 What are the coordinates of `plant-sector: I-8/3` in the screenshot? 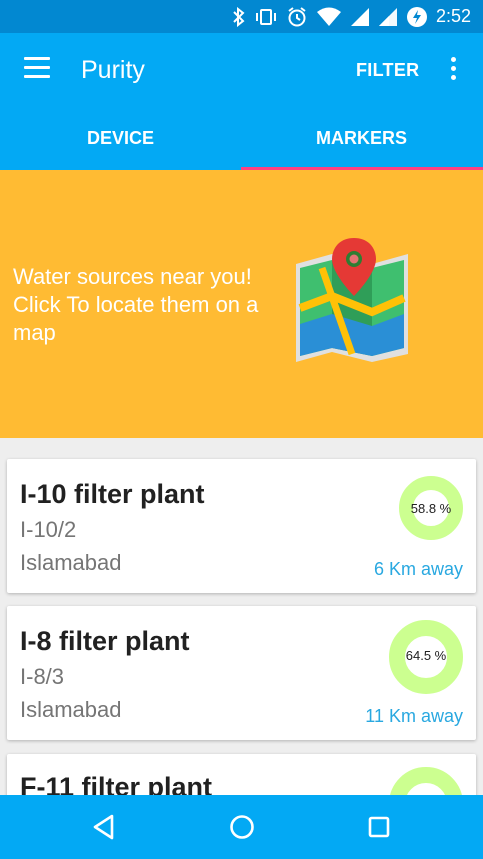 It's located at (42, 676).